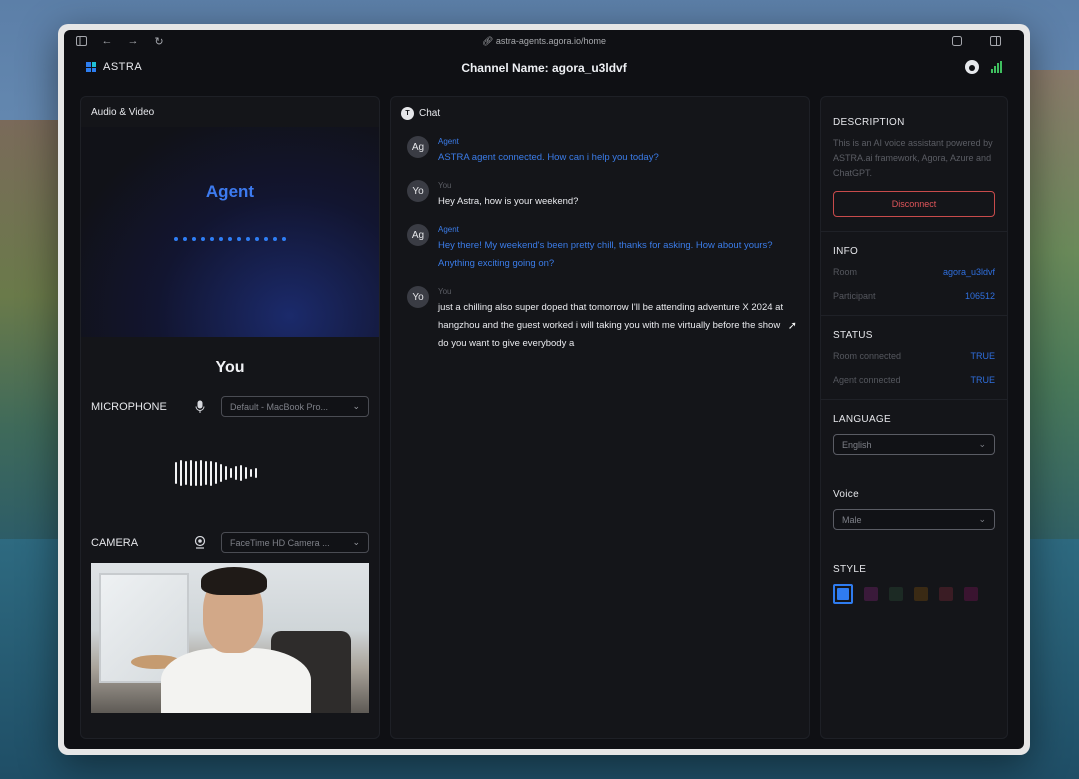 This screenshot has height=779, width=1079. What do you see at coordinates (508, 201) in the screenshot?
I see `message-text: Hey Astra, how is your weekend?` at bounding box center [508, 201].